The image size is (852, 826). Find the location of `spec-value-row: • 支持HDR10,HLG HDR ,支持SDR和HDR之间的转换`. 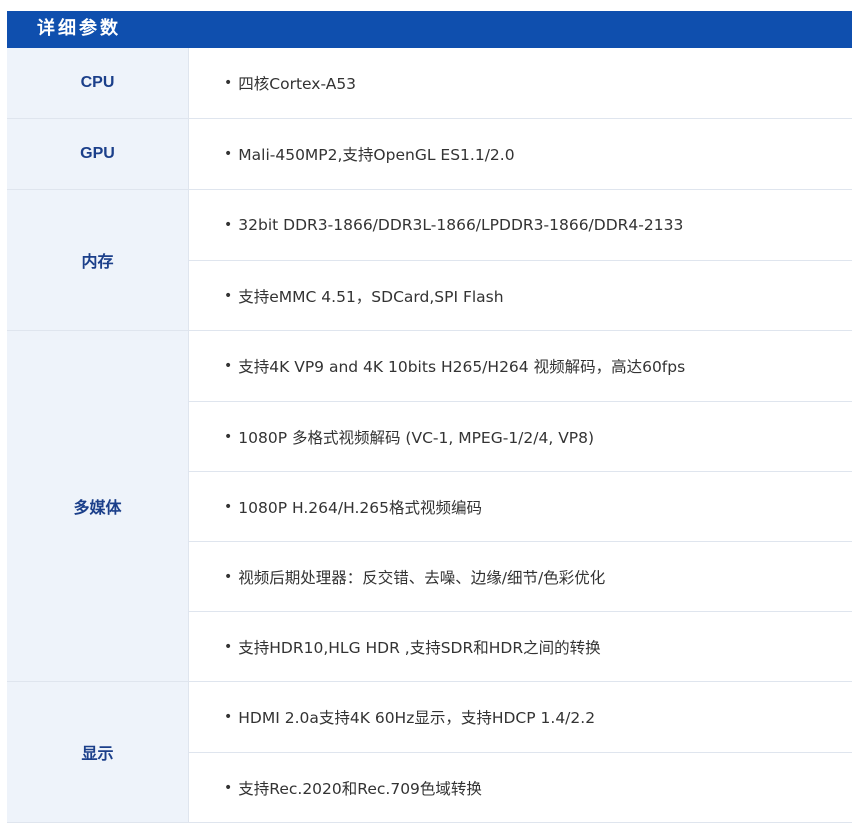

spec-value-row: • 支持HDR10,HLG HDR ,支持SDR和HDR之间的转换 is located at coordinates (520, 646).